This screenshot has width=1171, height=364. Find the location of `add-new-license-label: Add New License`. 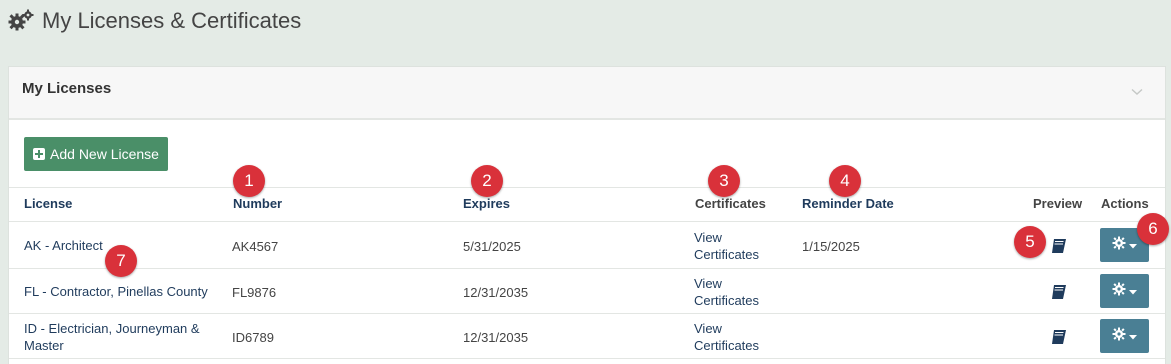

add-new-license-label: Add New License is located at coordinates (104, 154).